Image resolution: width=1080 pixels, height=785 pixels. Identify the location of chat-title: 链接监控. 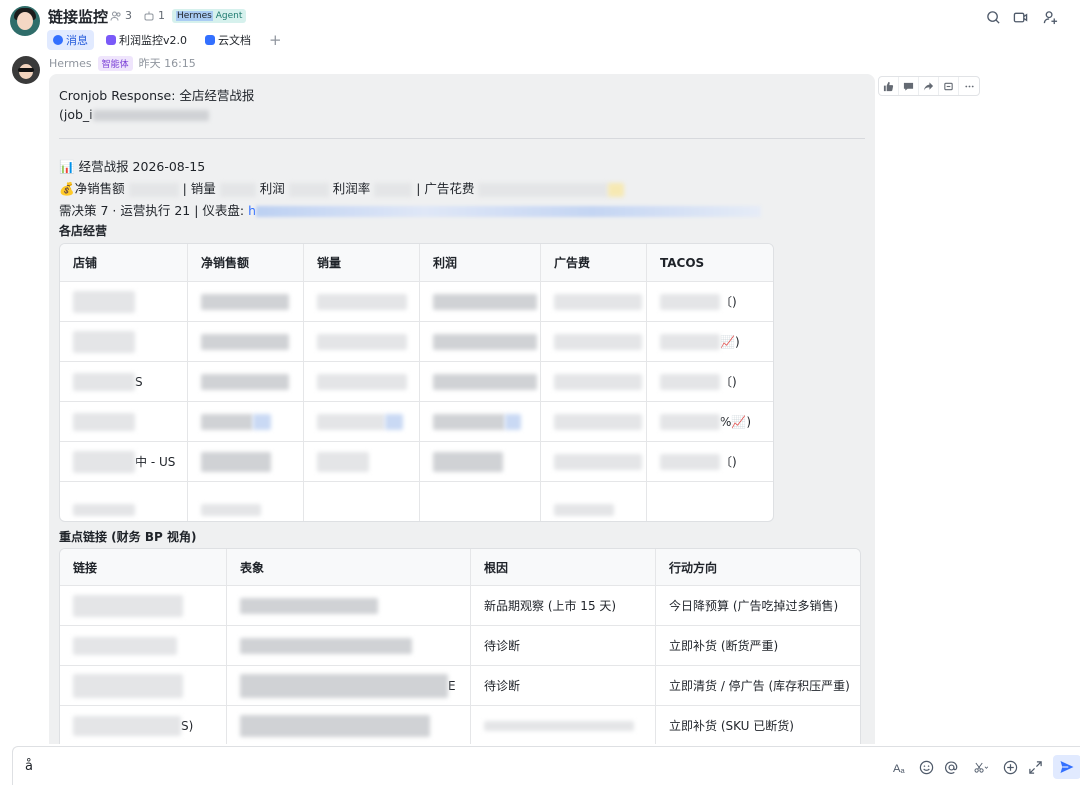
(78, 16).